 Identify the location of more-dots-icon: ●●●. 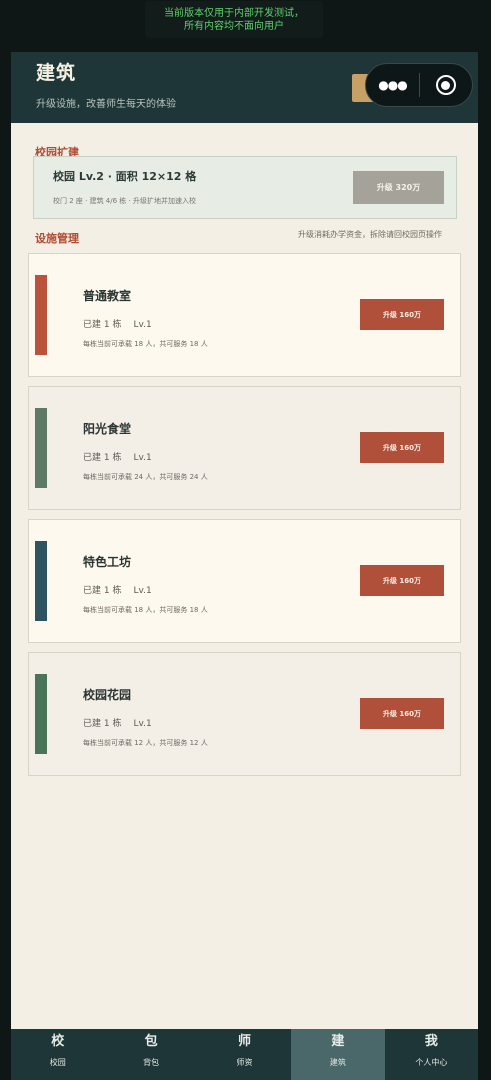
(392, 85).